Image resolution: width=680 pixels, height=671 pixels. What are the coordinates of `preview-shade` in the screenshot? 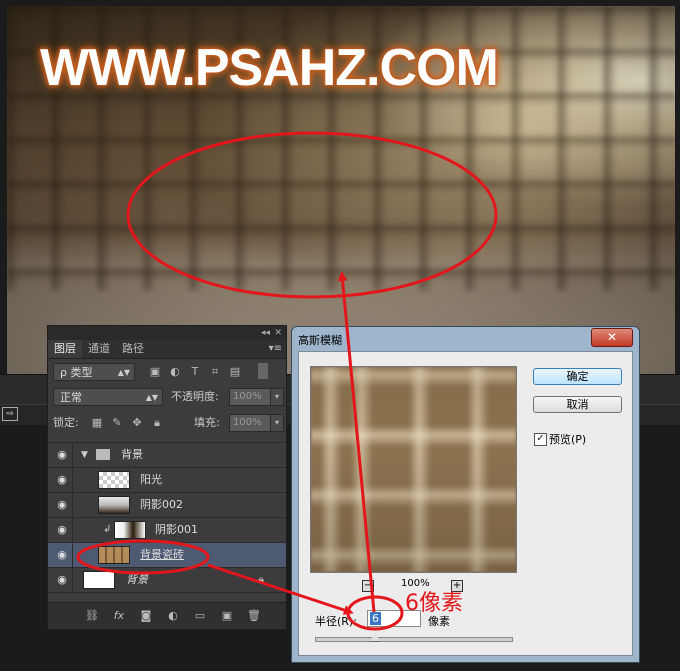 It's located at (413, 469).